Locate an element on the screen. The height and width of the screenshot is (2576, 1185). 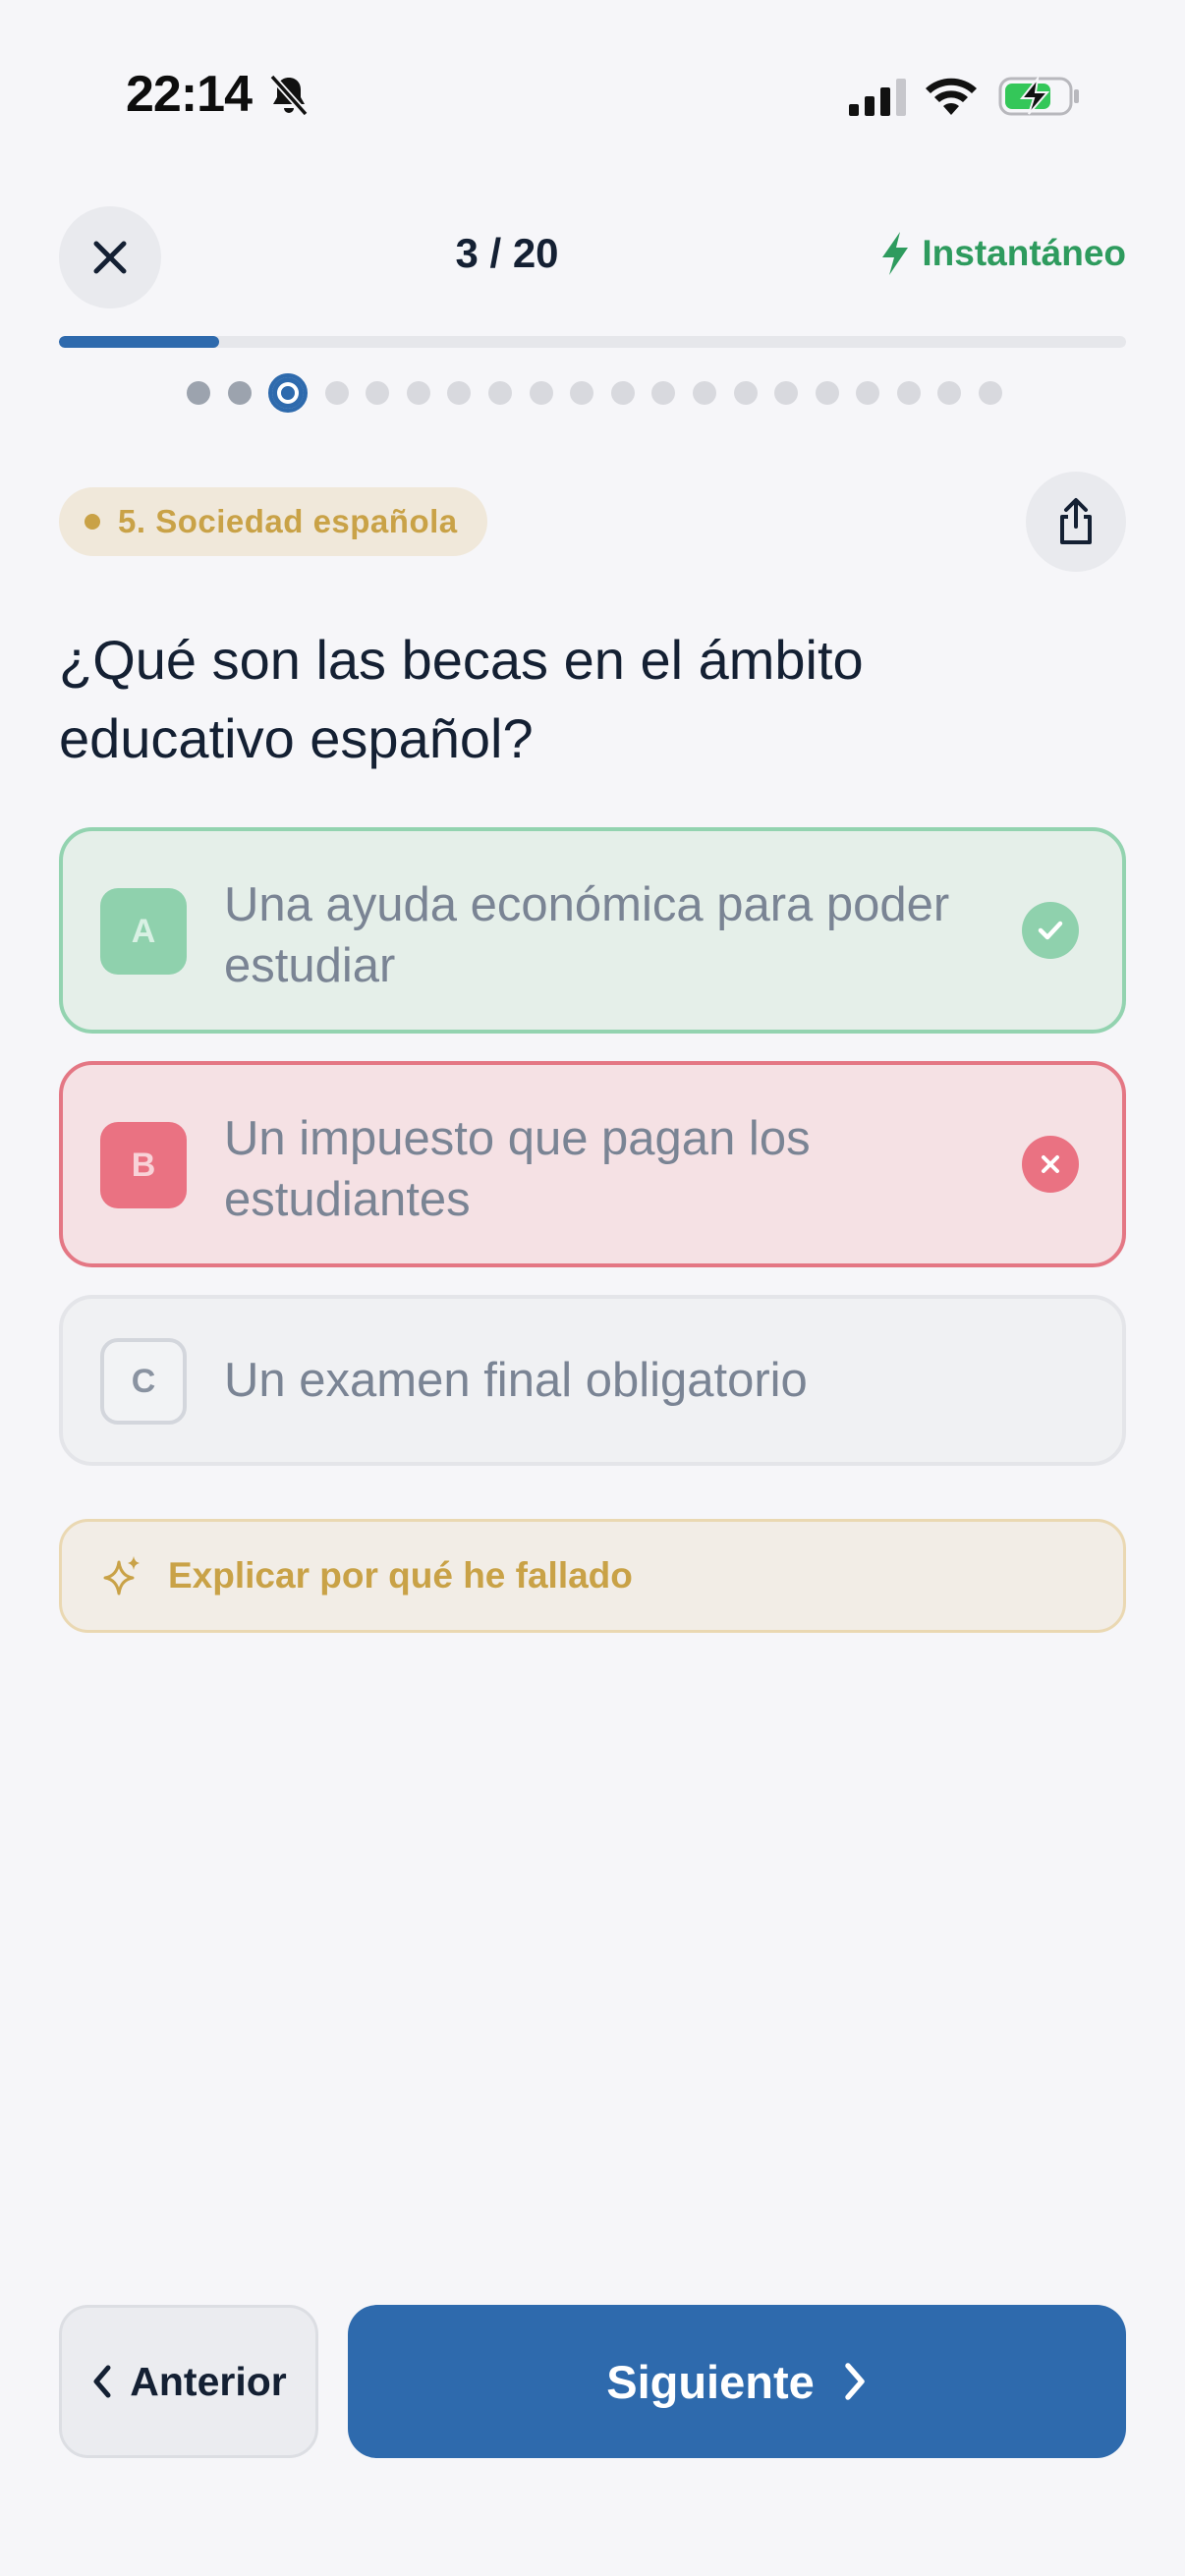
option-text: Un impuesto que pagan los estudiantes is located at coordinates (517, 1169).